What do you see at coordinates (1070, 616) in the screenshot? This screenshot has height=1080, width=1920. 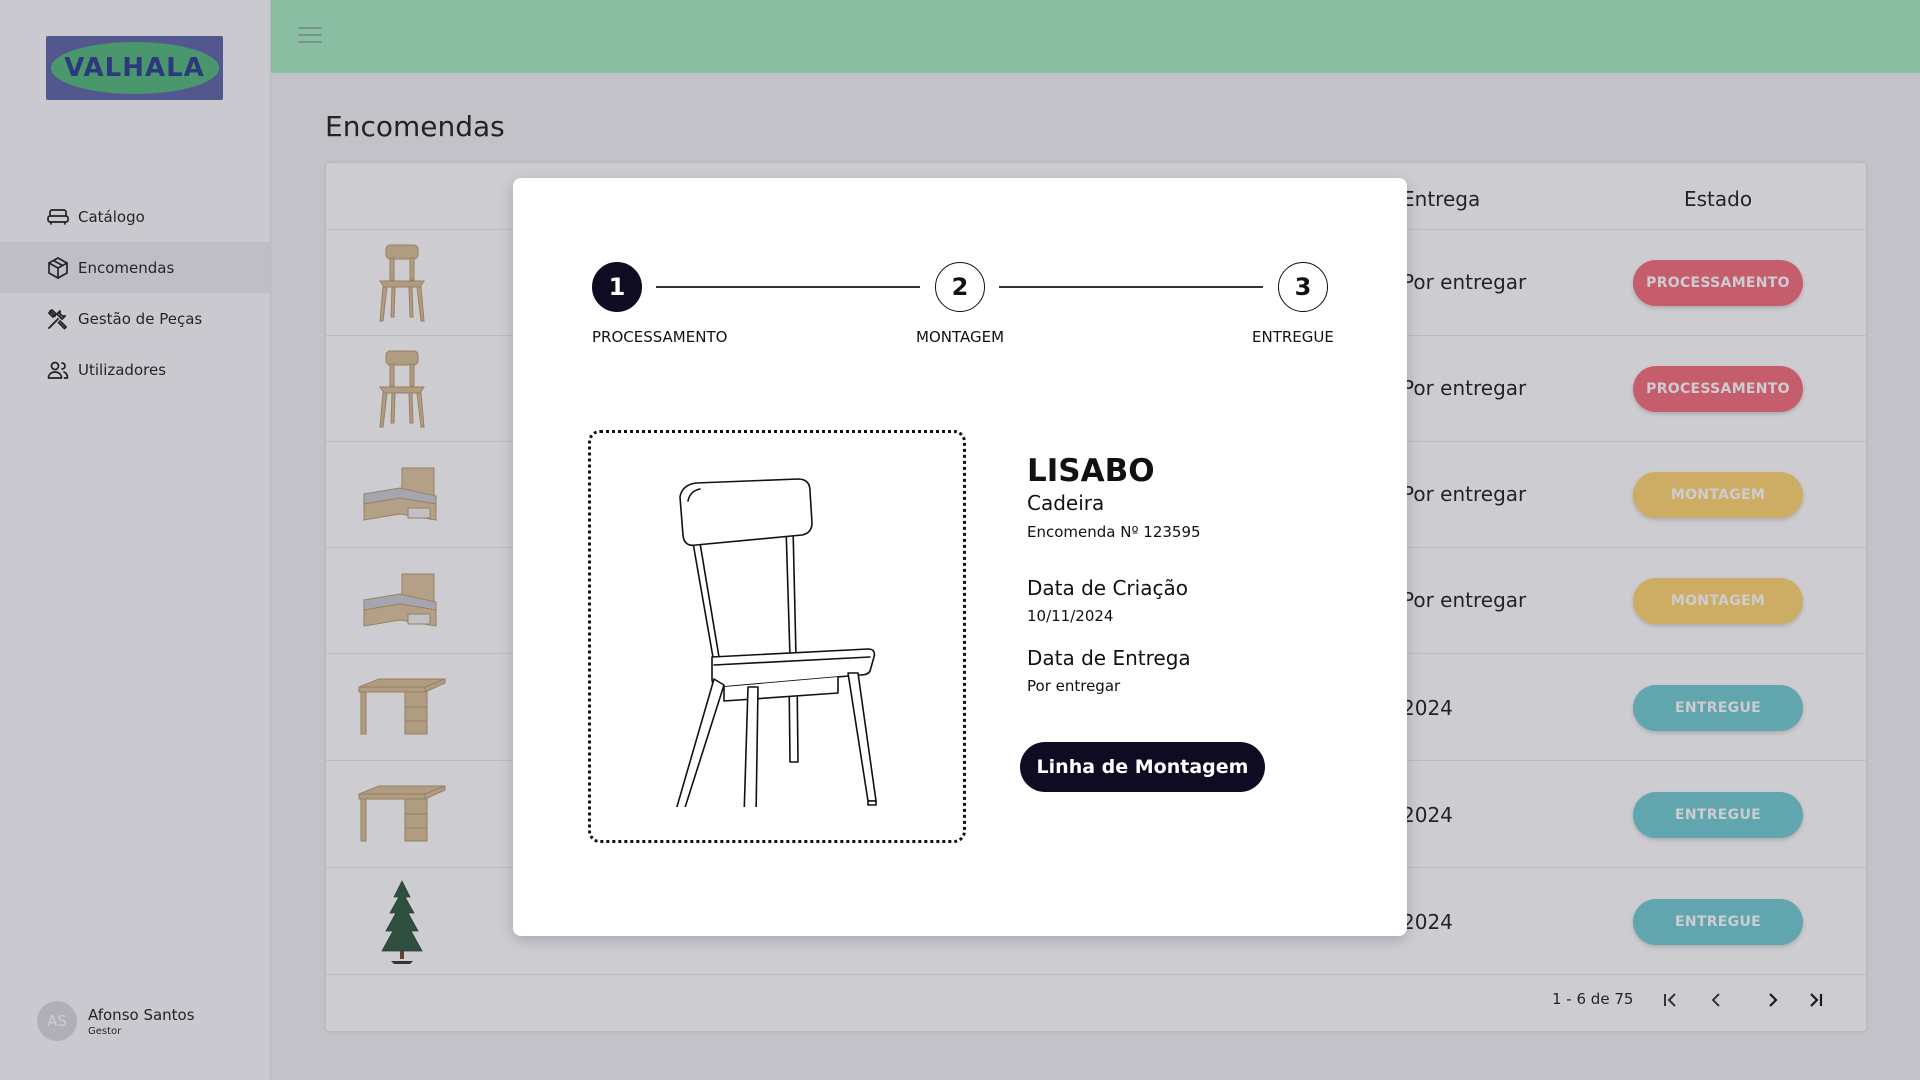 I see `creation-date-value: 10/11/2024` at bounding box center [1070, 616].